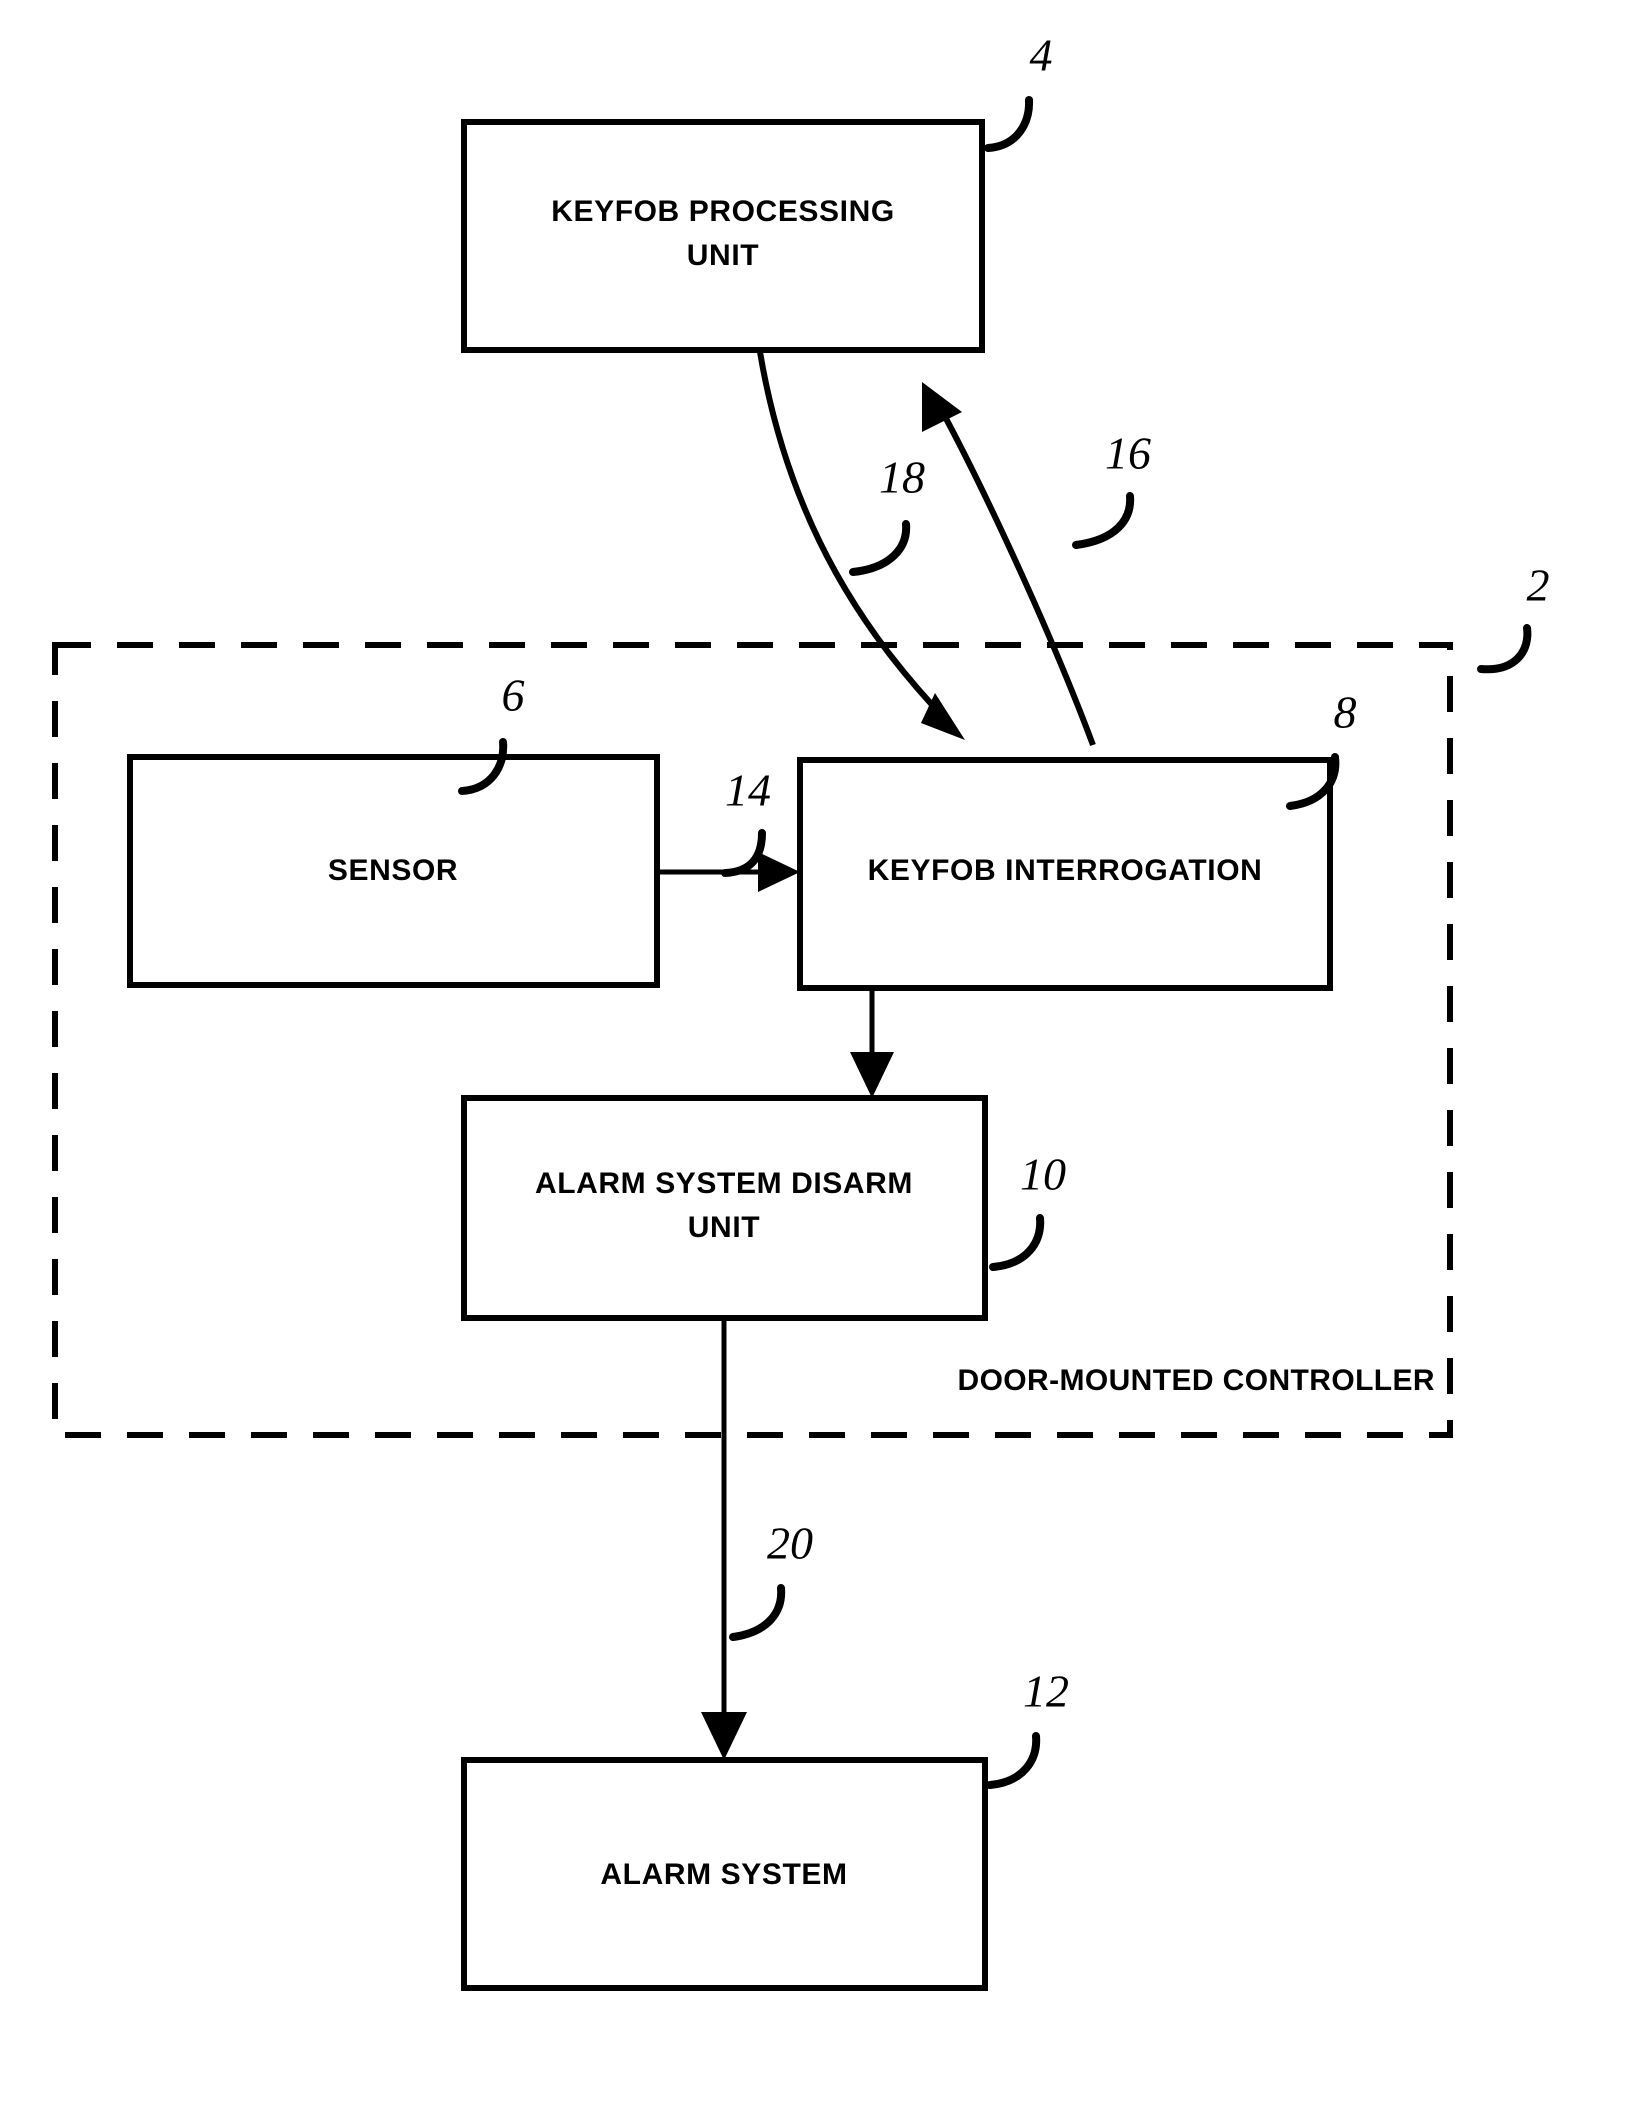  Describe the element at coordinates (1345, 712) in the screenshot. I see `ref-numeral-8: 8` at that location.